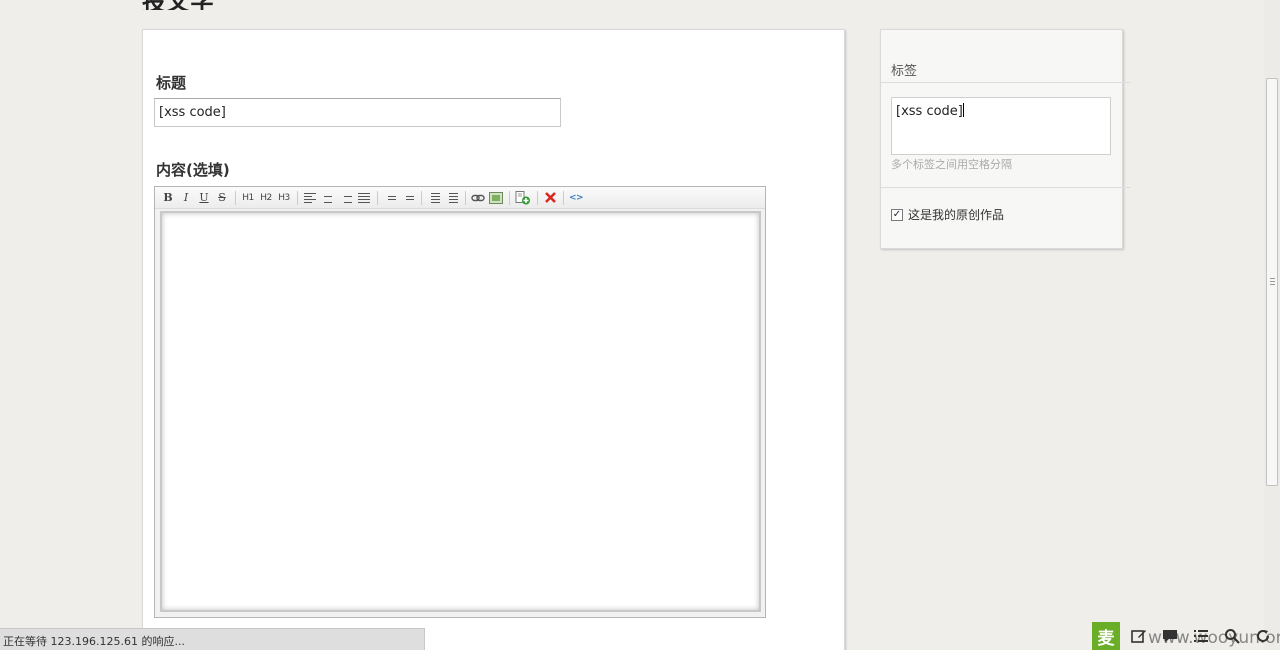 This screenshot has width=1280, height=650. What do you see at coordinates (523, 198) in the screenshot?
I see `insert-attachment-icon` at bounding box center [523, 198].